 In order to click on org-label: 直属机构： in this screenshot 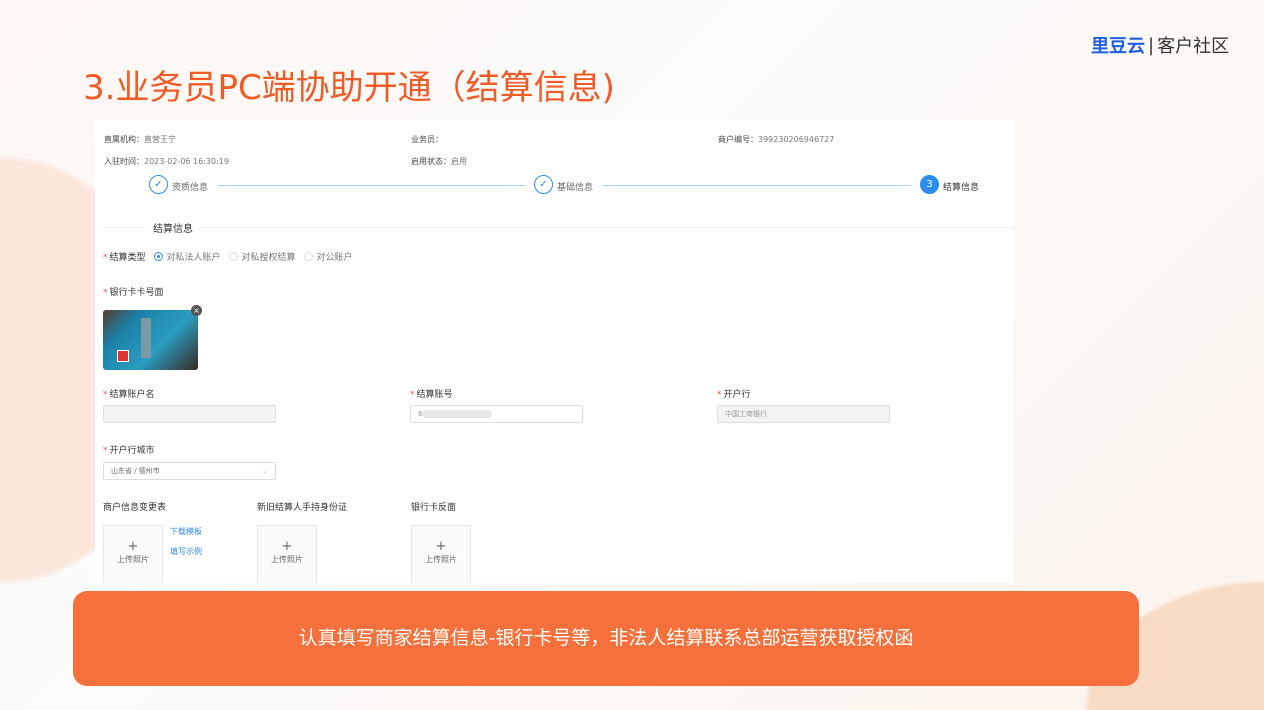, I will do `click(124, 139)`.